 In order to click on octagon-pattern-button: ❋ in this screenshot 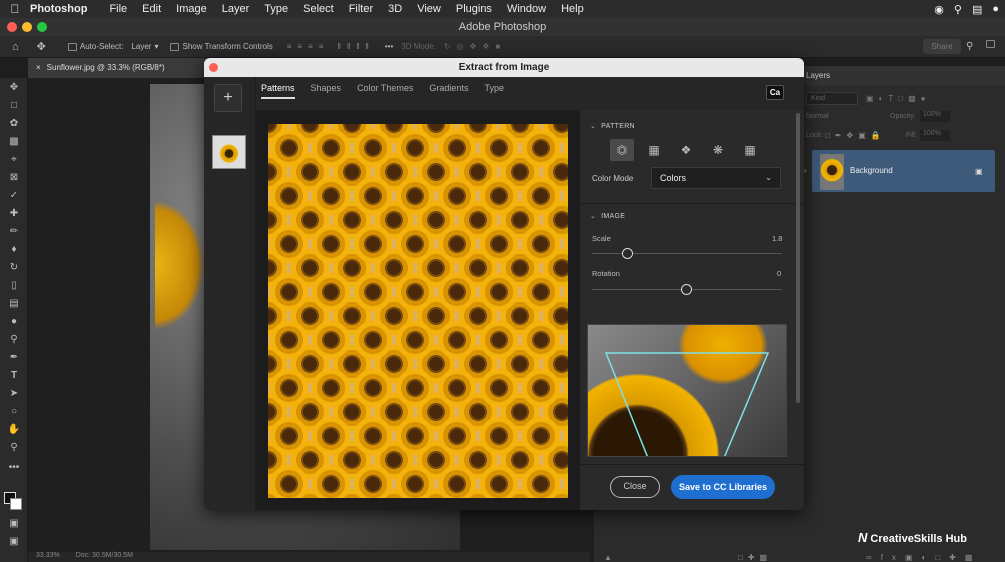, I will do `click(718, 150)`.